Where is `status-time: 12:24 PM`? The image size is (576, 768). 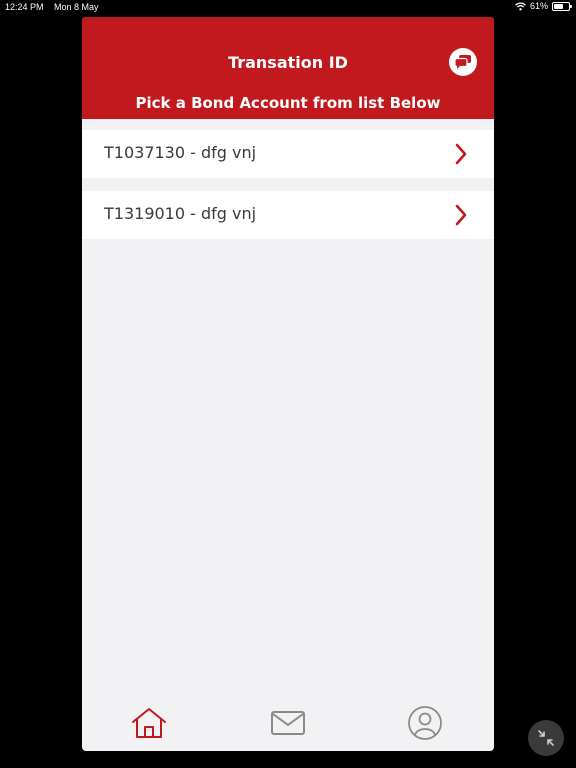
status-time: 12:24 PM is located at coordinates (24, 7).